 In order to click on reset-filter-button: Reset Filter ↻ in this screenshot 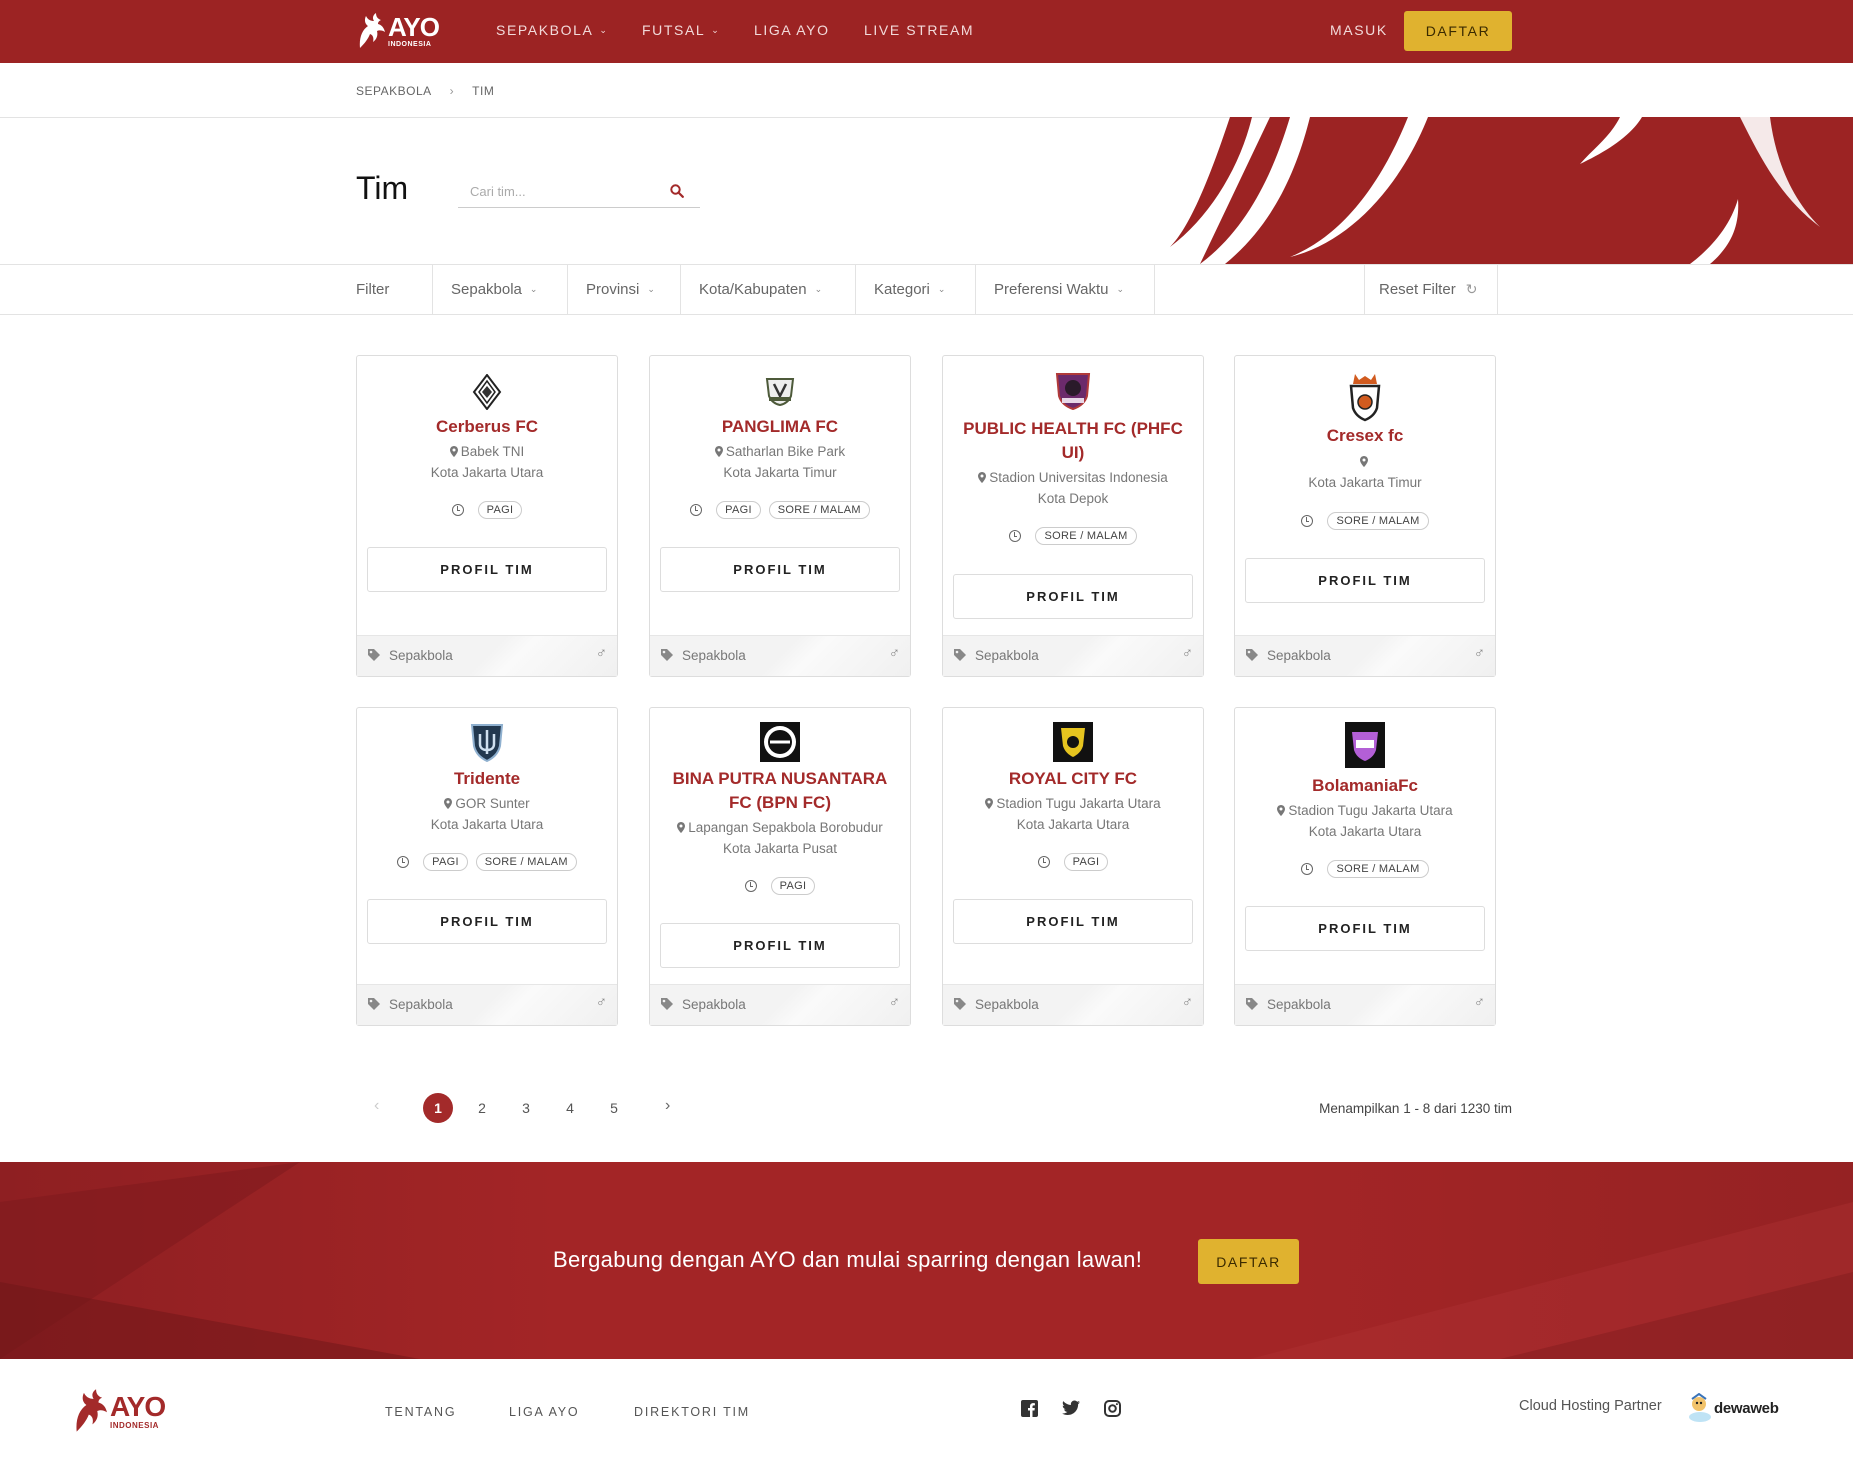, I will do `click(1431, 289)`.